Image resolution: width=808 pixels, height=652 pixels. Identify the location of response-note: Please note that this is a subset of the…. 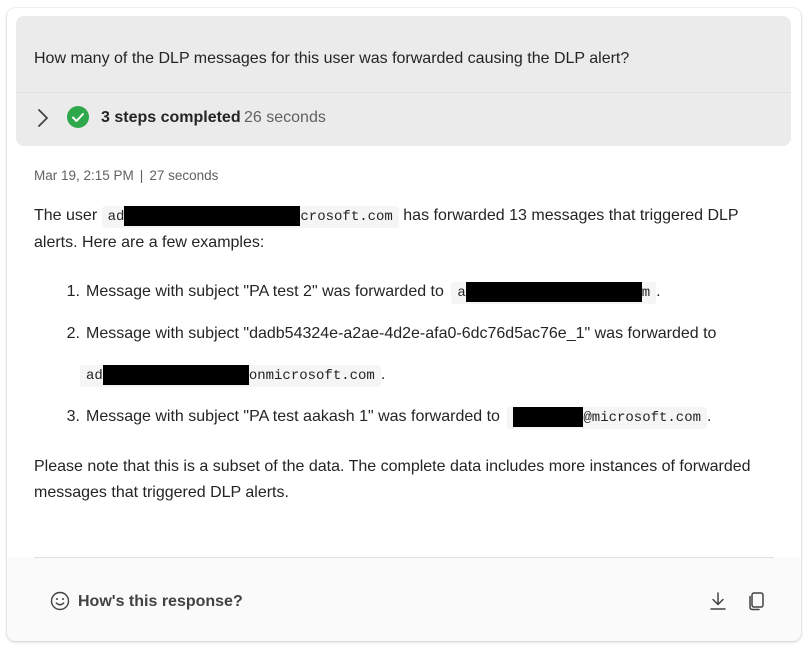
(392, 480).